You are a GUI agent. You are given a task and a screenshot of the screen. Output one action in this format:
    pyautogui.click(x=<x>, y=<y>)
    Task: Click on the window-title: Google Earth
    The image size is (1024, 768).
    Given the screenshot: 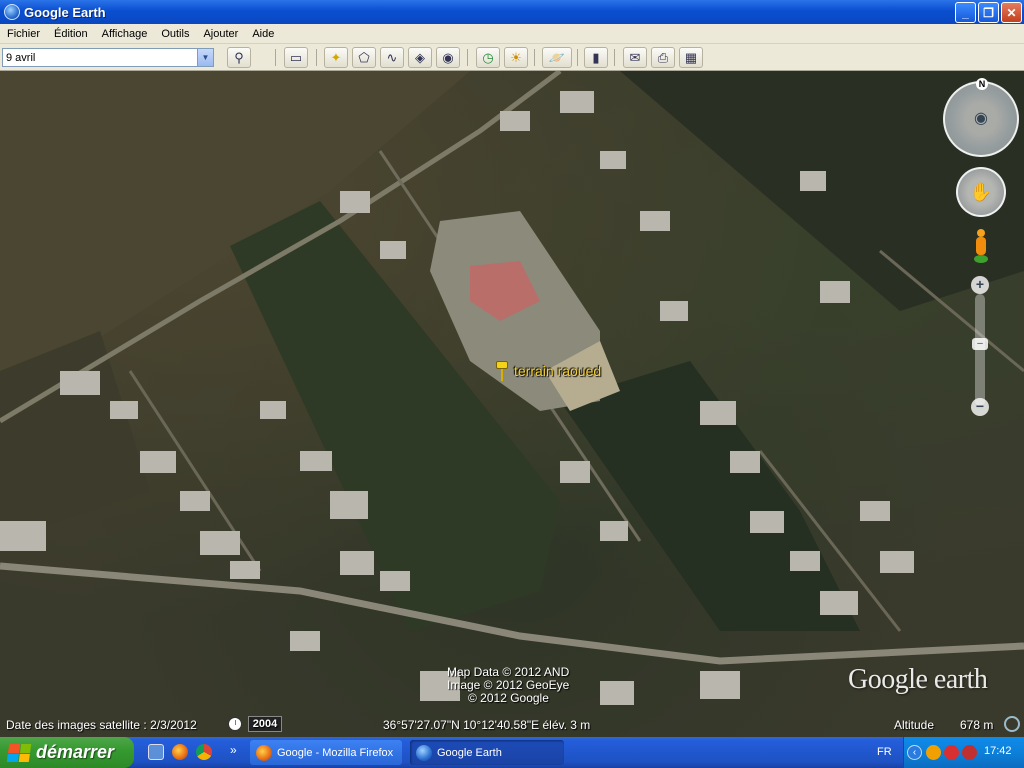 What is the action you would take?
    pyautogui.click(x=65, y=12)
    